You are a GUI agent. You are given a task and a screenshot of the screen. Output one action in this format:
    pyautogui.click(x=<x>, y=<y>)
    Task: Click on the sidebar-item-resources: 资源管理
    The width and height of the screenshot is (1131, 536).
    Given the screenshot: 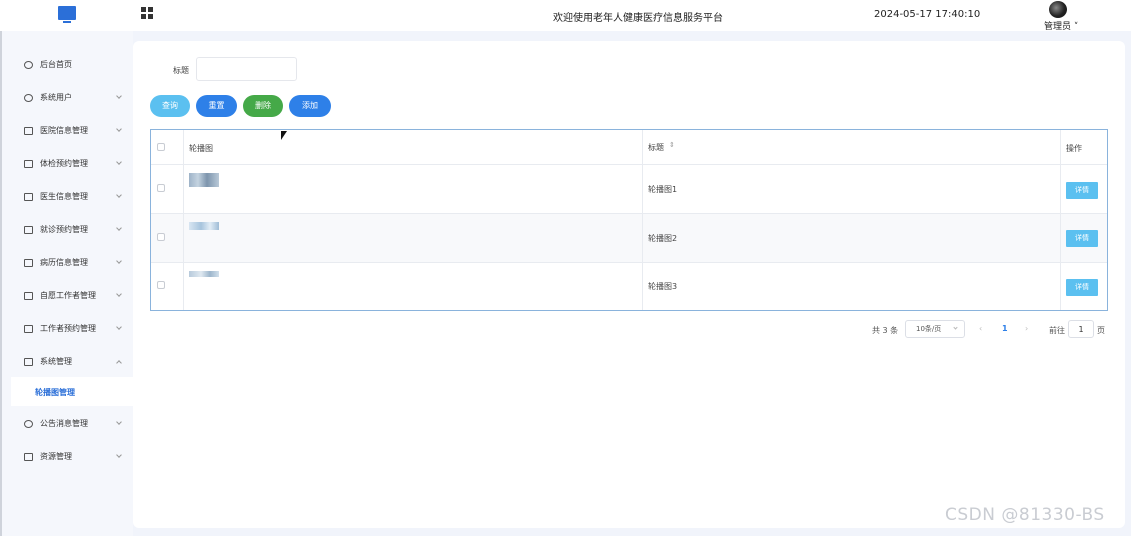 What is the action you would take?
    pyautogui.click(x=67, y=456)
    